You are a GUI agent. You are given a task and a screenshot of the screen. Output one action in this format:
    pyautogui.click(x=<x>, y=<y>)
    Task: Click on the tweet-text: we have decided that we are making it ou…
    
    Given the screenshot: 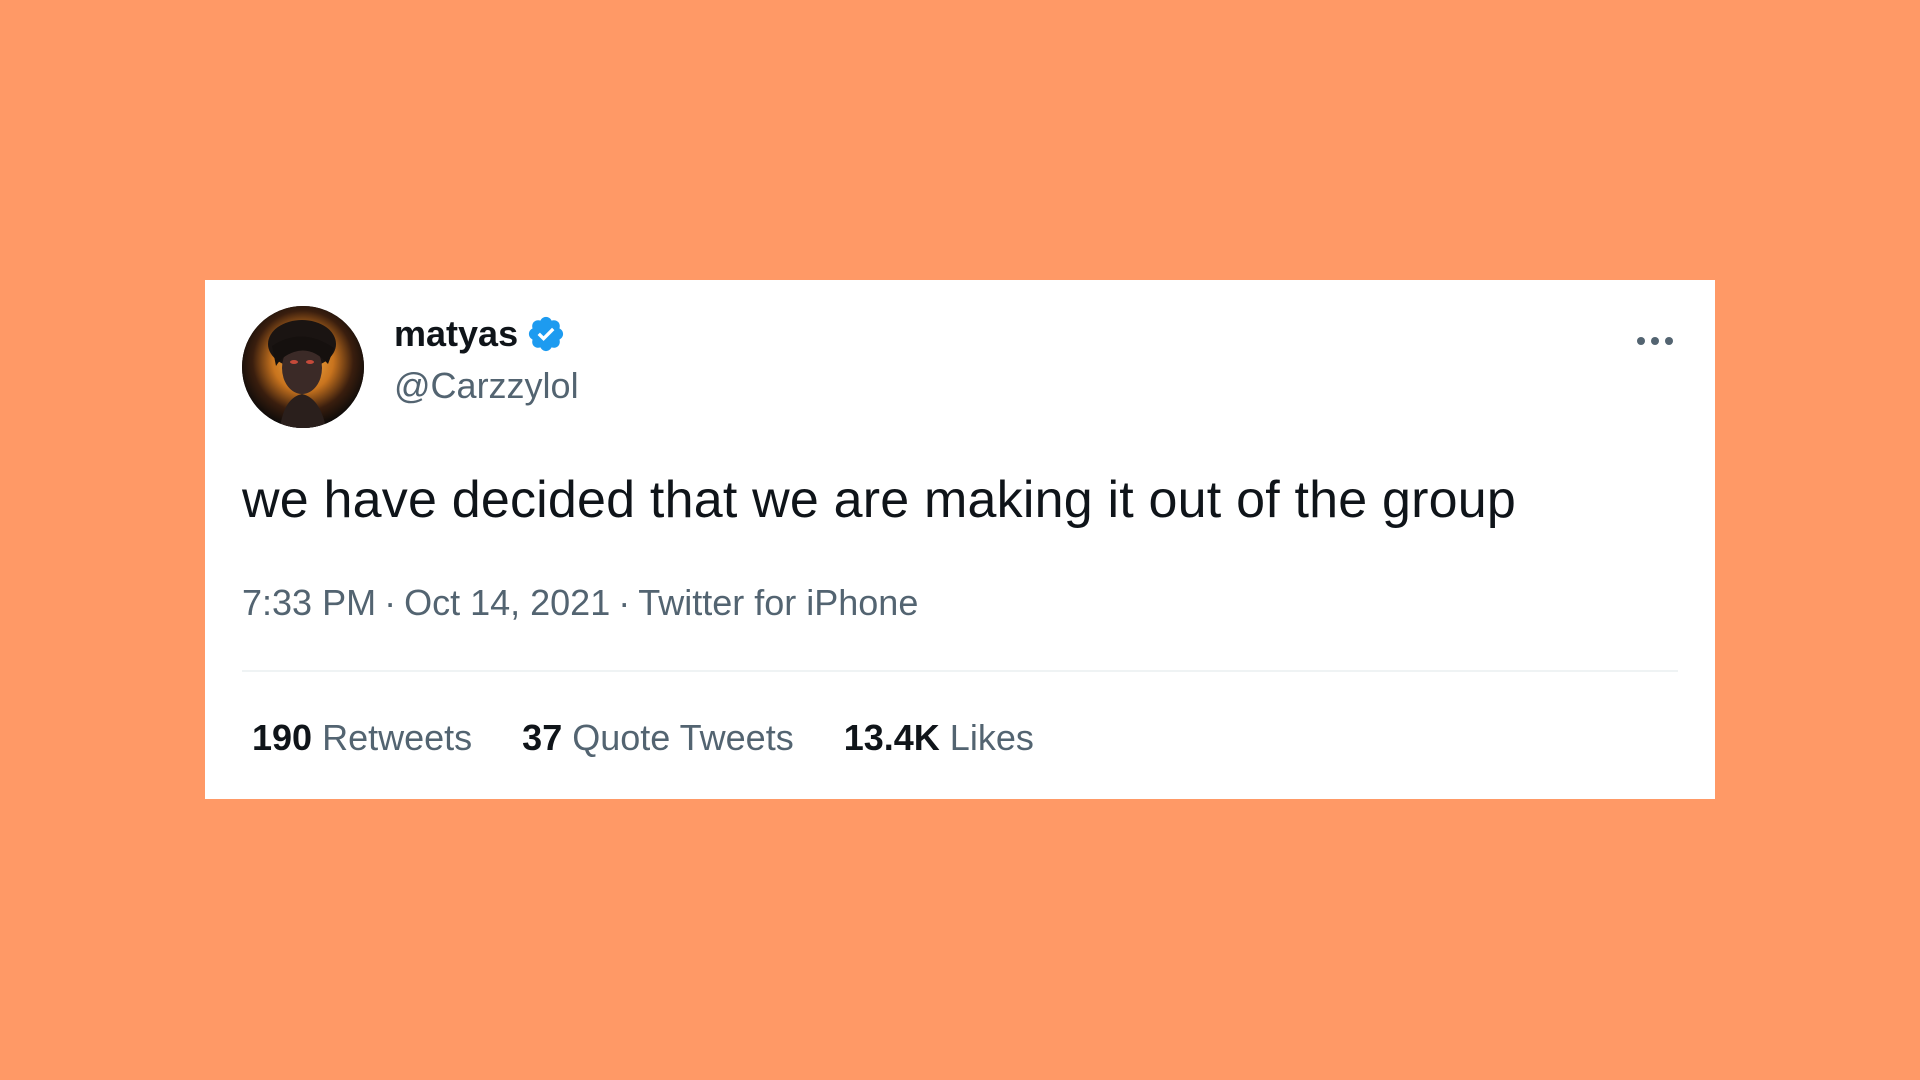 What is the action you would take?
    pyautogui.click(x=879, y=500)
    